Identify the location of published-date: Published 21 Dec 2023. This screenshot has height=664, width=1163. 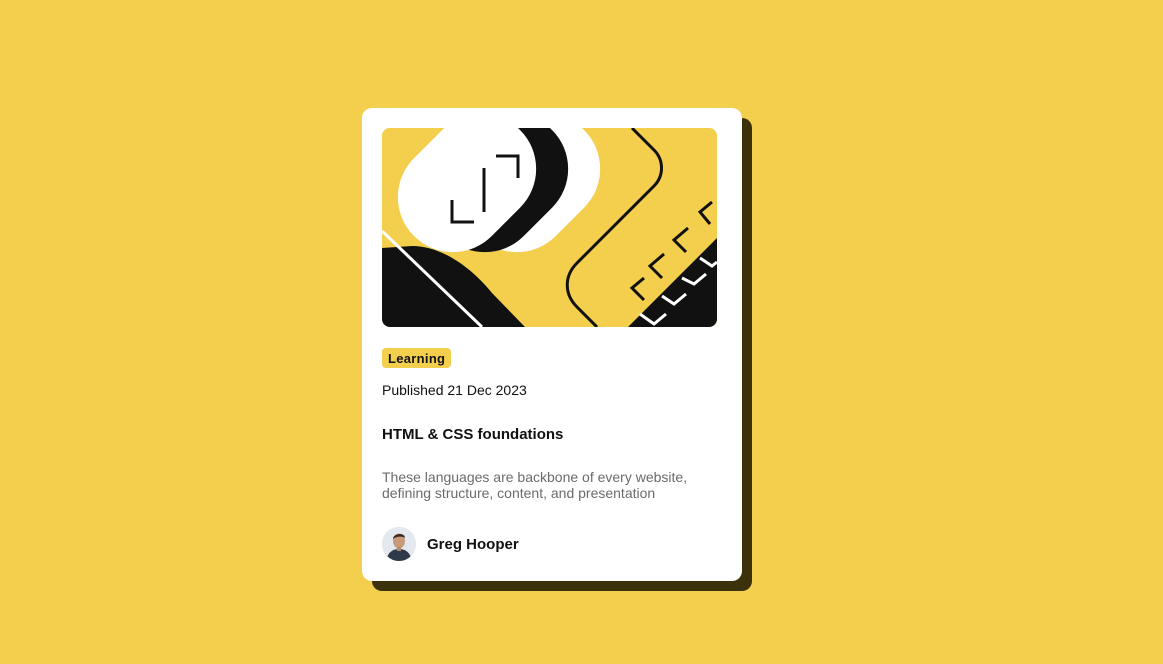
(454, 390).